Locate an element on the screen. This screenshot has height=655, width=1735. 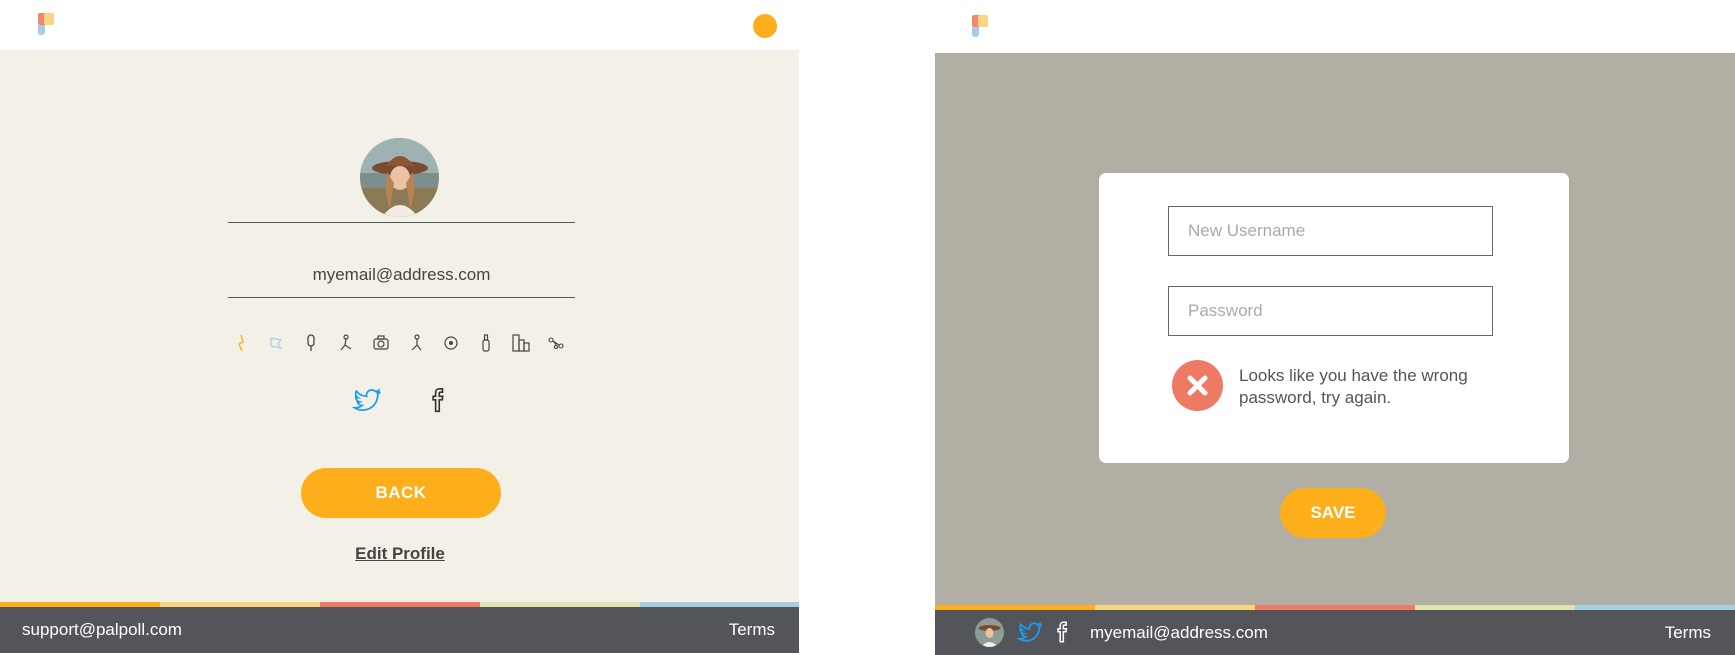
footer-avatar is located at coordinates (989, 632).